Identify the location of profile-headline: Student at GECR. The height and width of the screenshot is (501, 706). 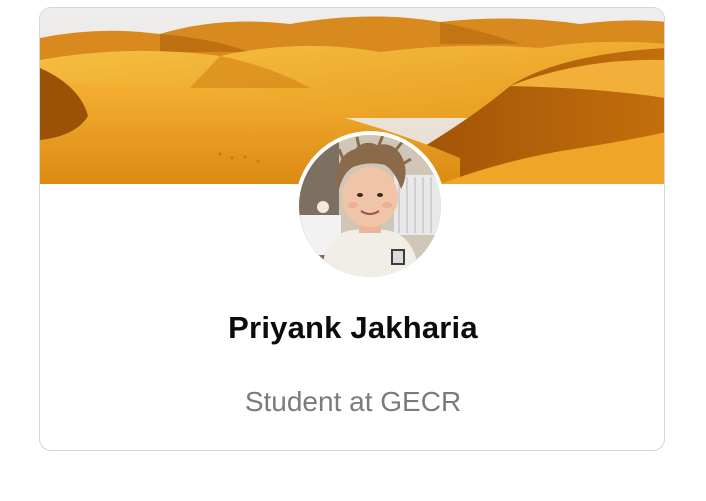
(353, 401).